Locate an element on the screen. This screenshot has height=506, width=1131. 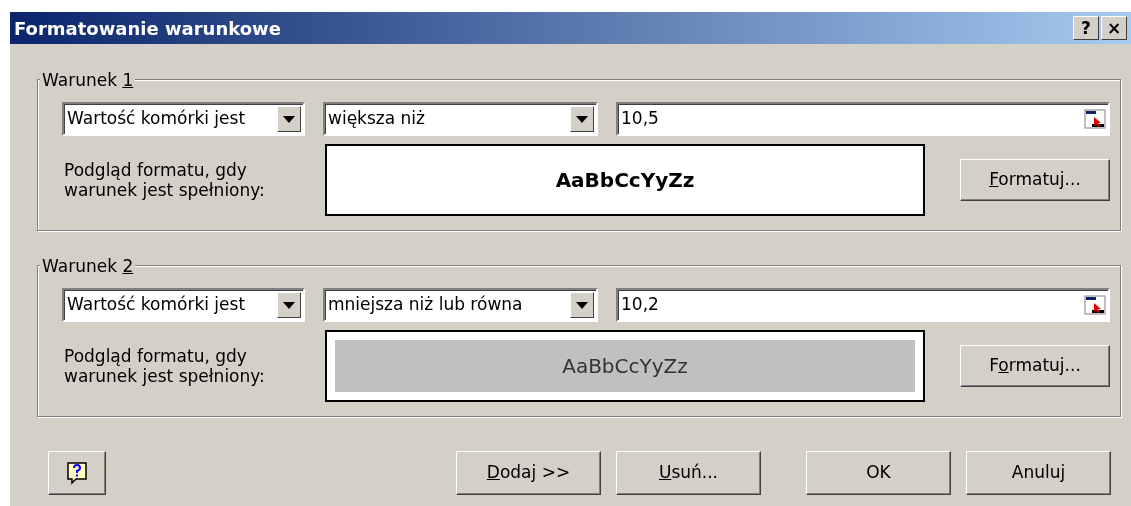
close-button: × is located at coordinates (1114, 28).